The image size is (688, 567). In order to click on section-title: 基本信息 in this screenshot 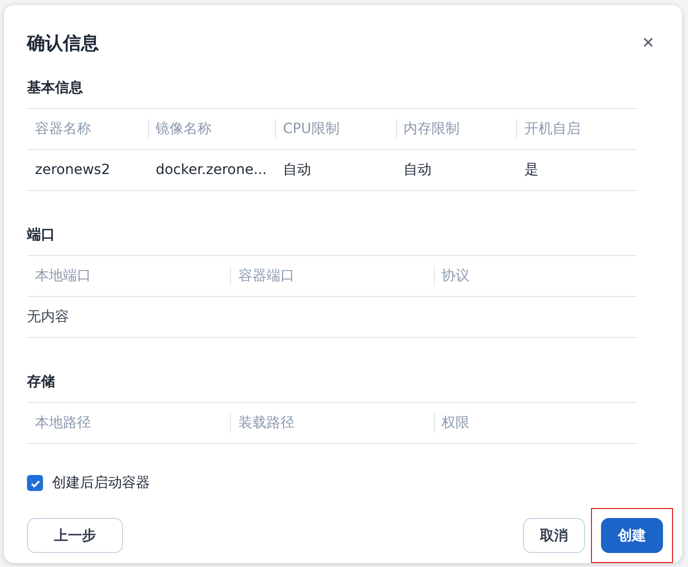, I will do `click(55, 88)`.